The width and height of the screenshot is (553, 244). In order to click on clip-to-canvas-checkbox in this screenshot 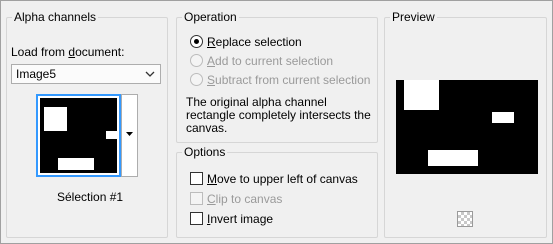, I will do `click(196, 198)`.